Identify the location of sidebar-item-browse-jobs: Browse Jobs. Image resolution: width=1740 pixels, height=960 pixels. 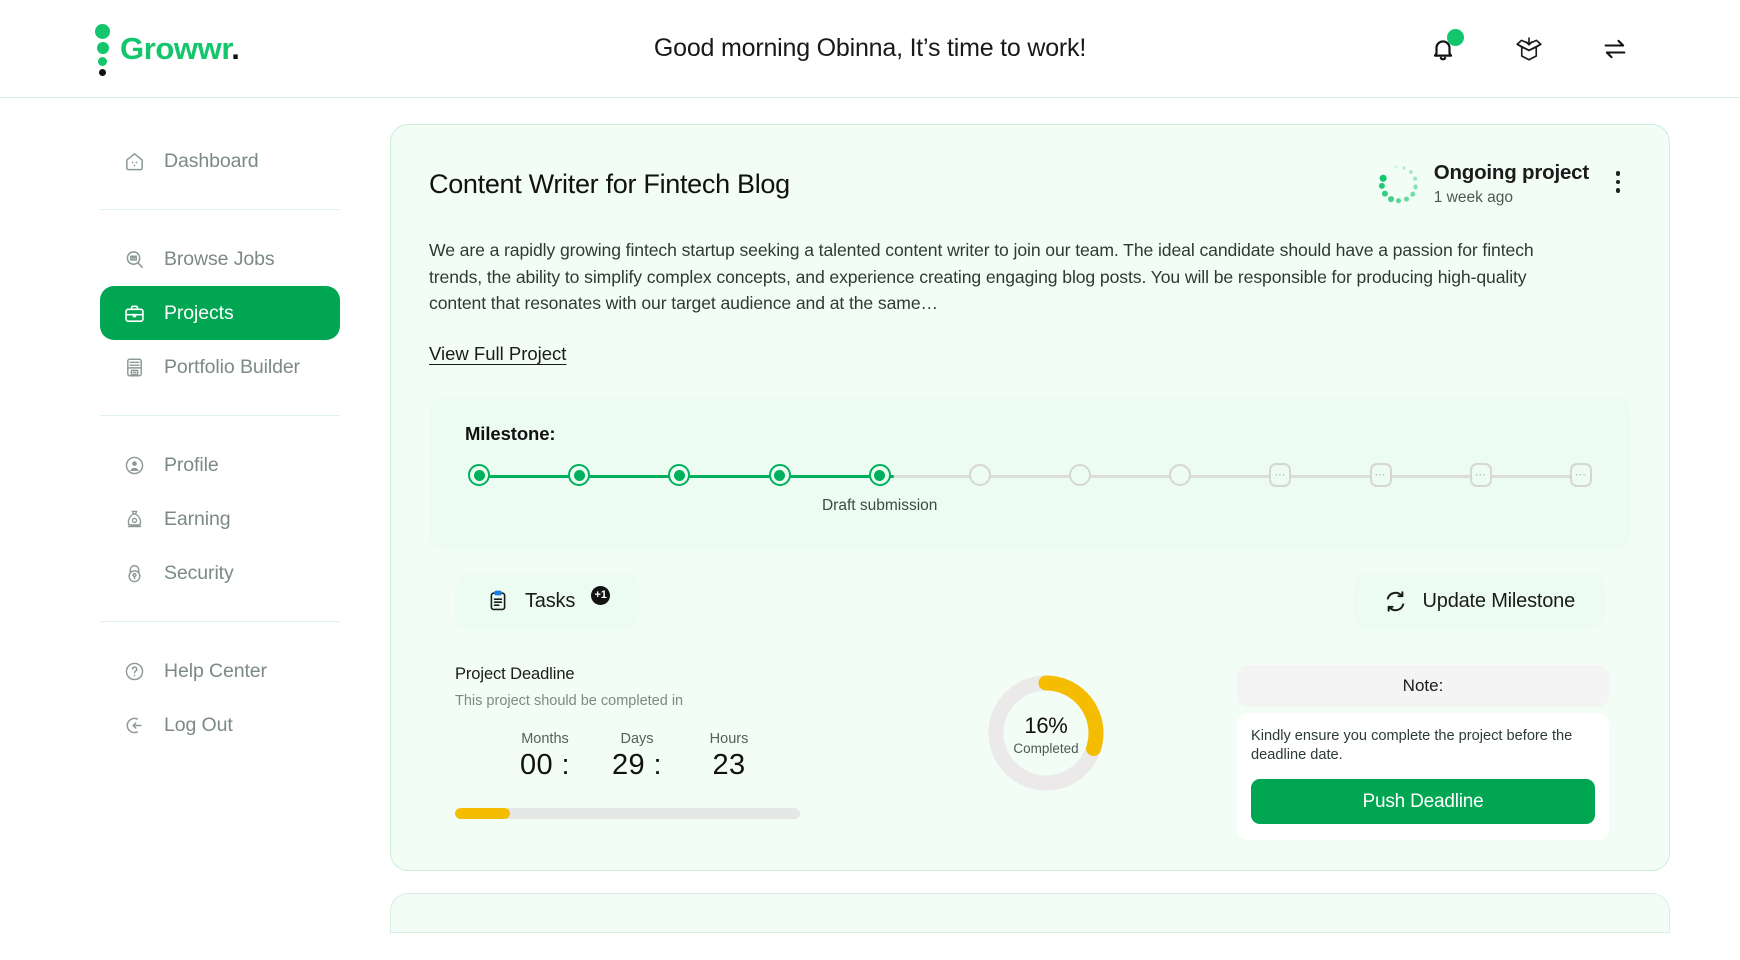
(220, 259).